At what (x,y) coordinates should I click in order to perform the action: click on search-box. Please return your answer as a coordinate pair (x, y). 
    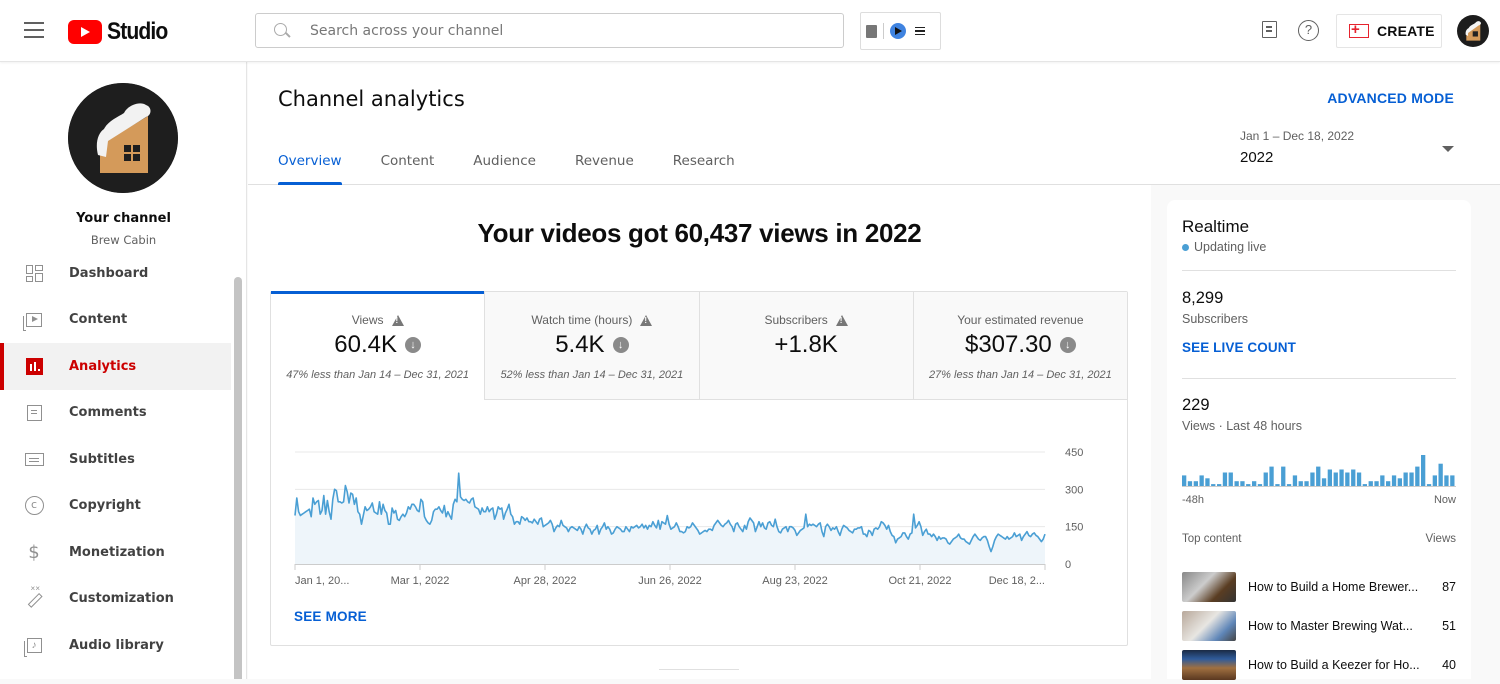
    Looking at the image, I should click on (549, 30).